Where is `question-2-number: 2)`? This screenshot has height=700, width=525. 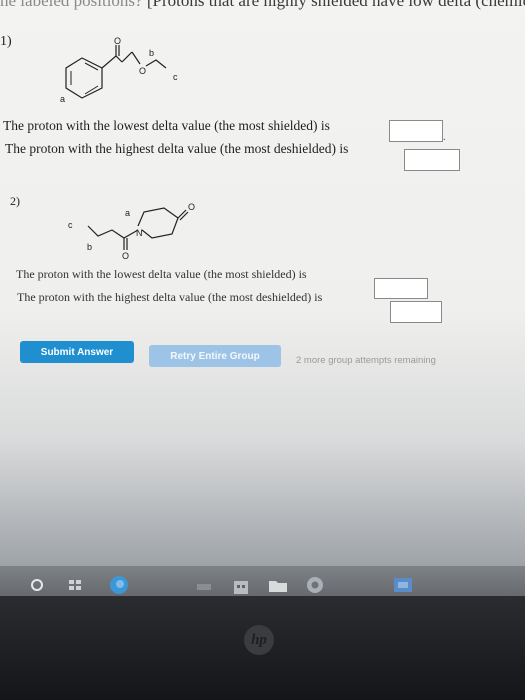
question-2-number: 2) is located at coordinates (15, 201).